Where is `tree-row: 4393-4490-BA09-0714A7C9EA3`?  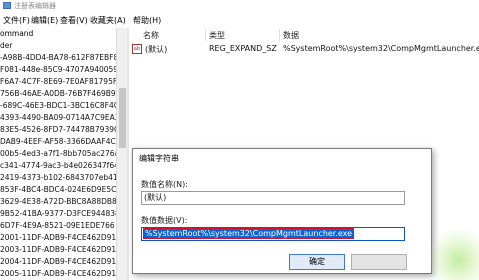
tree-row: 4393-4490-BA09-0714A7C9EA3 is located at coordinates (58, 118).